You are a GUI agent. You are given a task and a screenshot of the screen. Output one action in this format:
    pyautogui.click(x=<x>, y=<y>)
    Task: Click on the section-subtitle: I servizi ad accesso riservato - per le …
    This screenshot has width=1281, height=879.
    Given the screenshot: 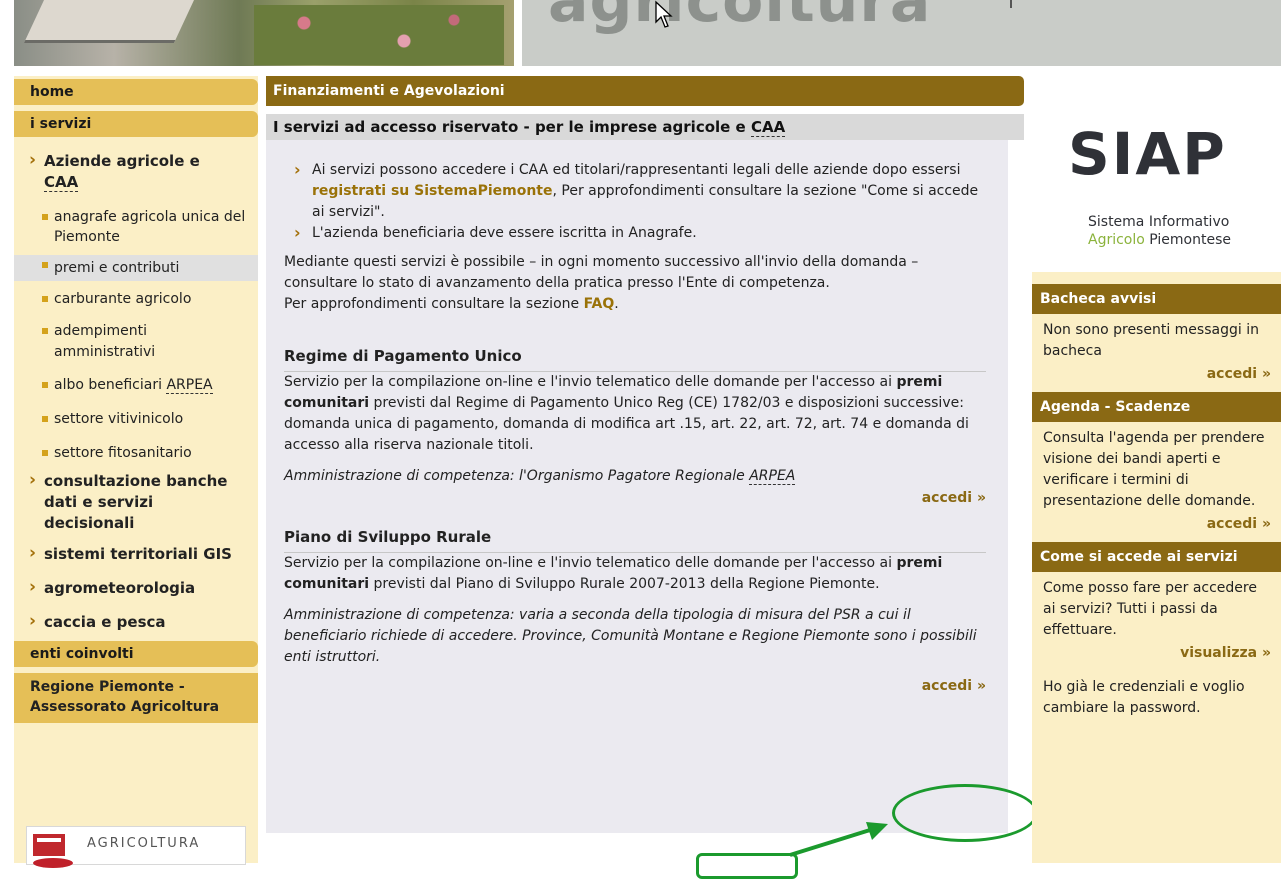 What is the action you would take?
    pyautogui.click(x=645, y=127)
    